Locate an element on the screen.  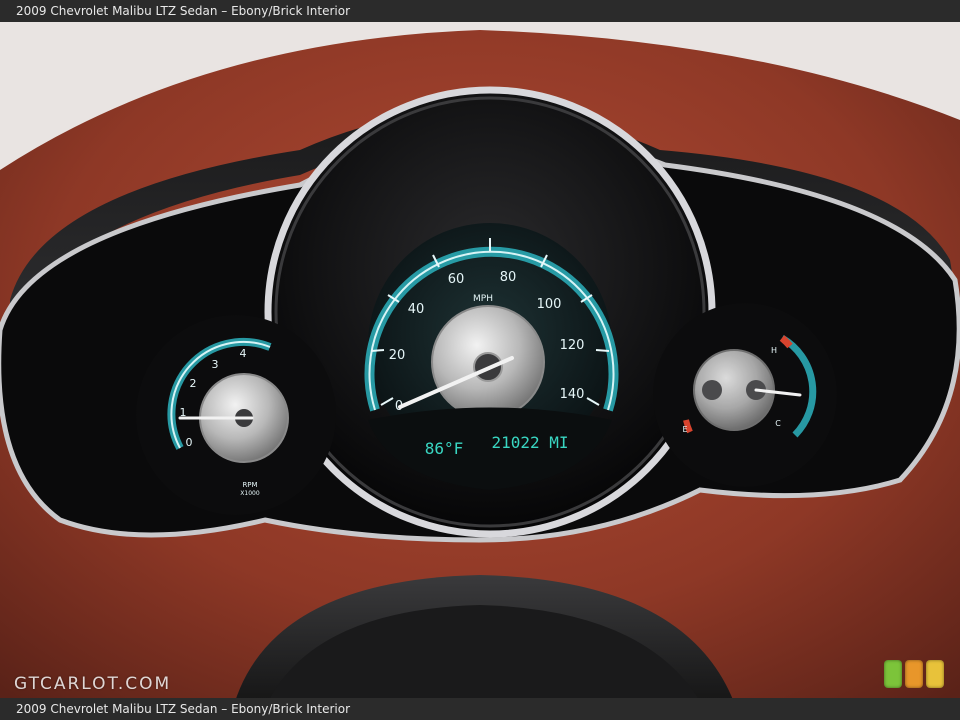
rpm-multiplier: X1000 is located at coordinates (250, 493).